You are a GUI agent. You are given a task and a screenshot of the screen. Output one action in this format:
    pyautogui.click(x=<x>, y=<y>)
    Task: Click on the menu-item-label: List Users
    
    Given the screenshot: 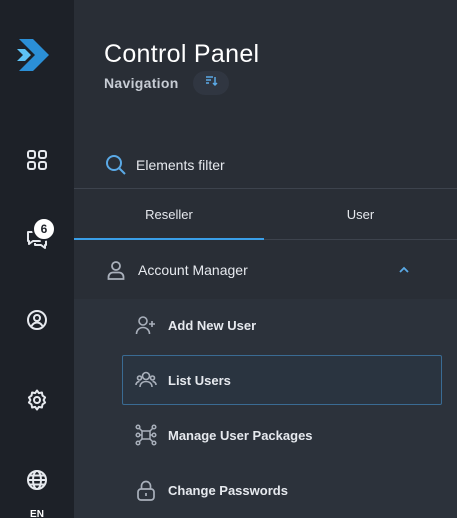 What is the action you would take?
    pyautogui.click(x=199, y=380)
    